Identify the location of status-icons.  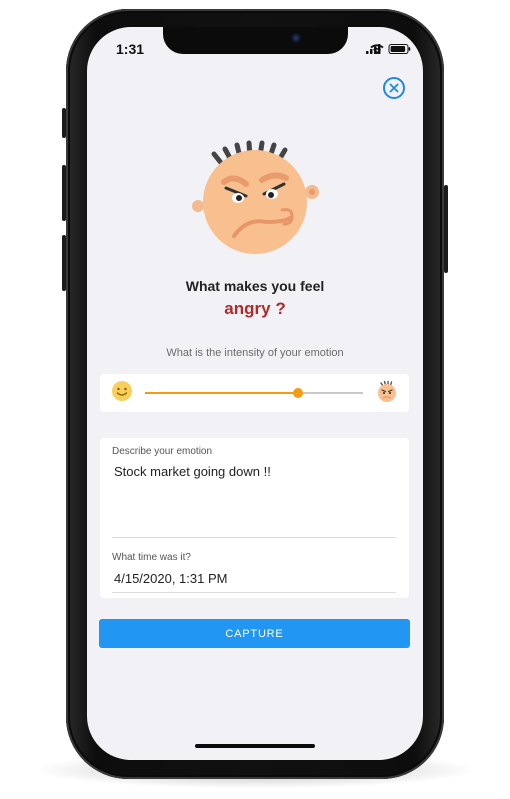
(389, 48).